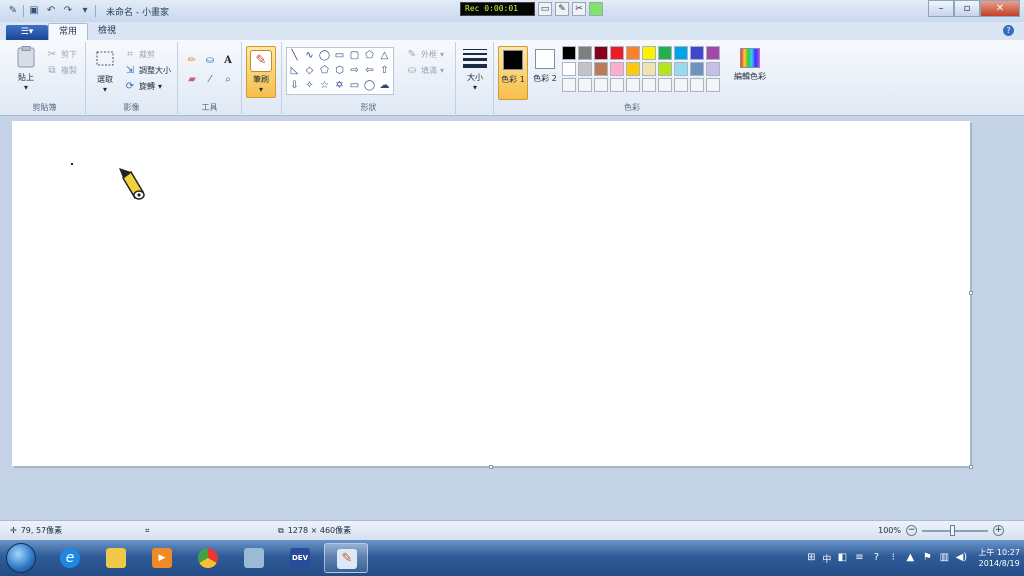 This screenshot has height=576, width=1024. Describe the element at coordinates (61, 54) in the screenshot. I see `cut-button: ✂ 剪下` at that location.